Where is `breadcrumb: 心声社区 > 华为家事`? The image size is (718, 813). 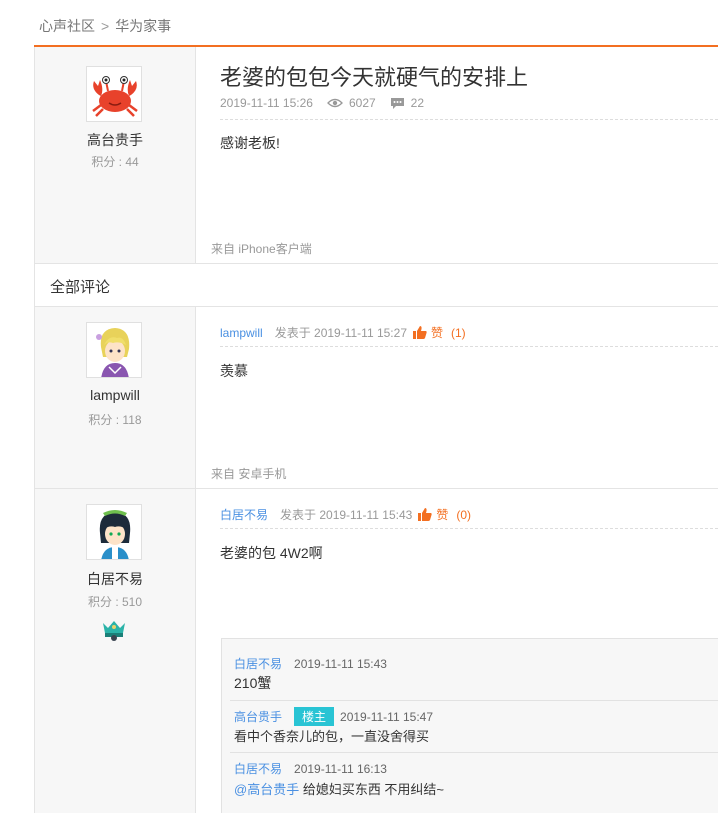
breadcrumb: 心声社区 > 华为家事 is located at coordinates (105, 26).